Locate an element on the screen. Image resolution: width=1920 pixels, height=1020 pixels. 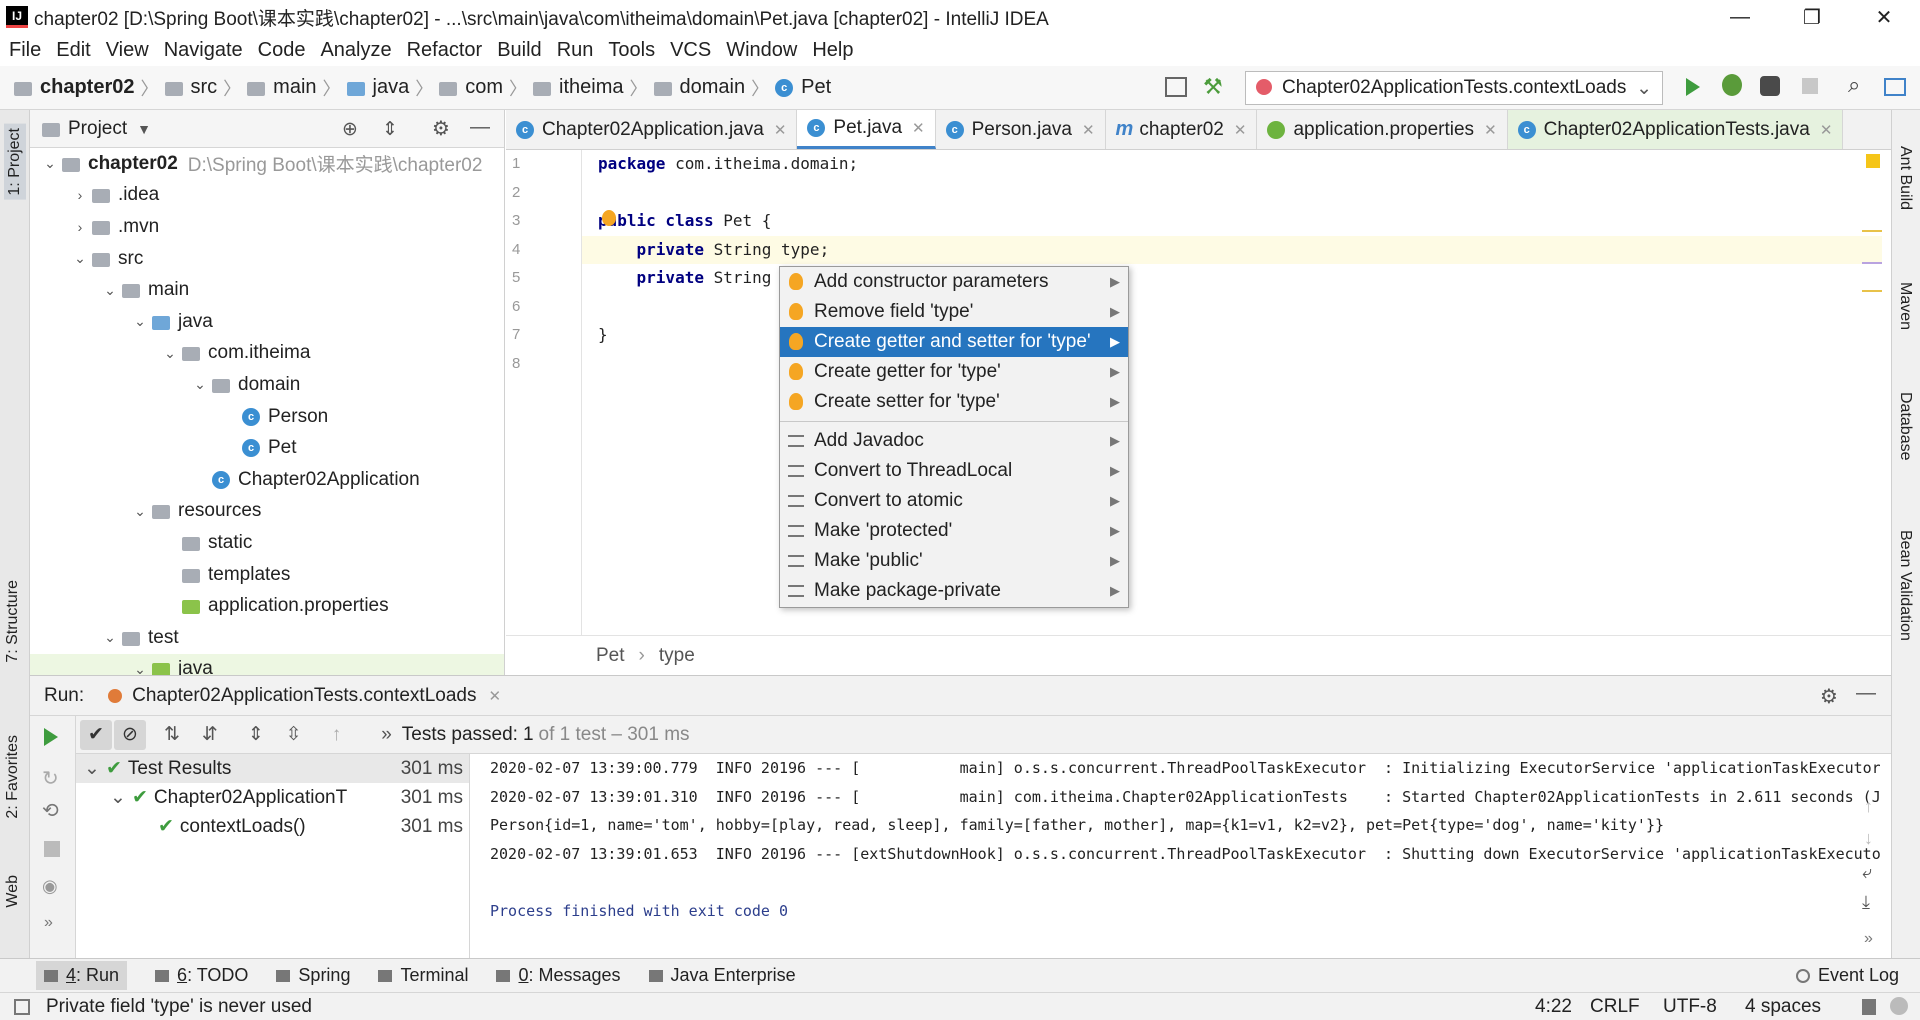
breadcrumb-chapter02: chapter02 is located at coordinates (87, 87).